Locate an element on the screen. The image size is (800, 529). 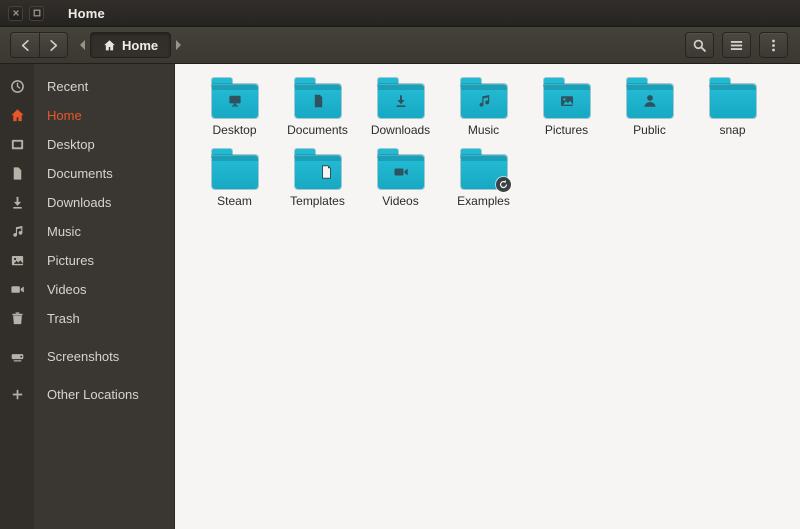
sidebar-item-downloads: Downloads is located at coordinates (87, 202).